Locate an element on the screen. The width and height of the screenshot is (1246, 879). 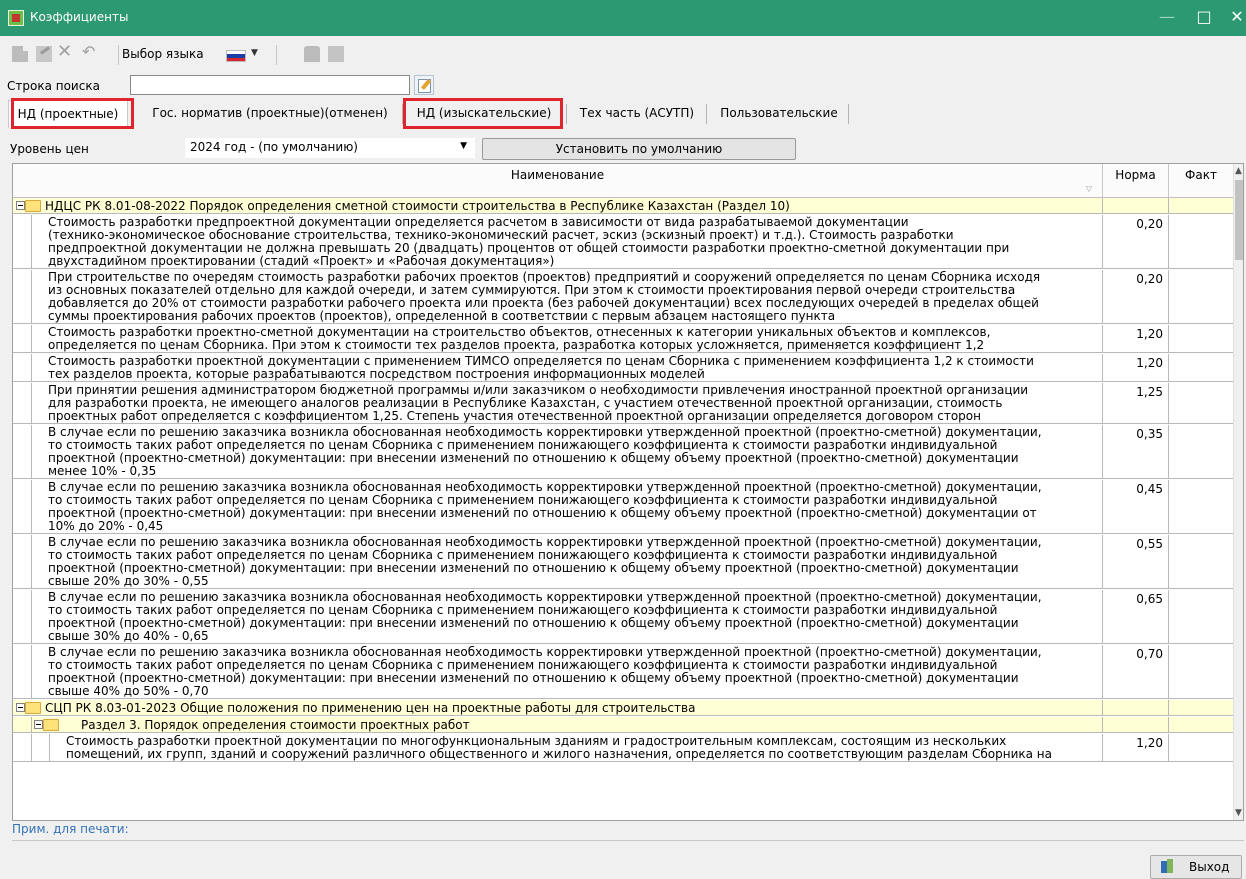
set-default-button: Установить по умолчанию is located at coordinates (639, 149).